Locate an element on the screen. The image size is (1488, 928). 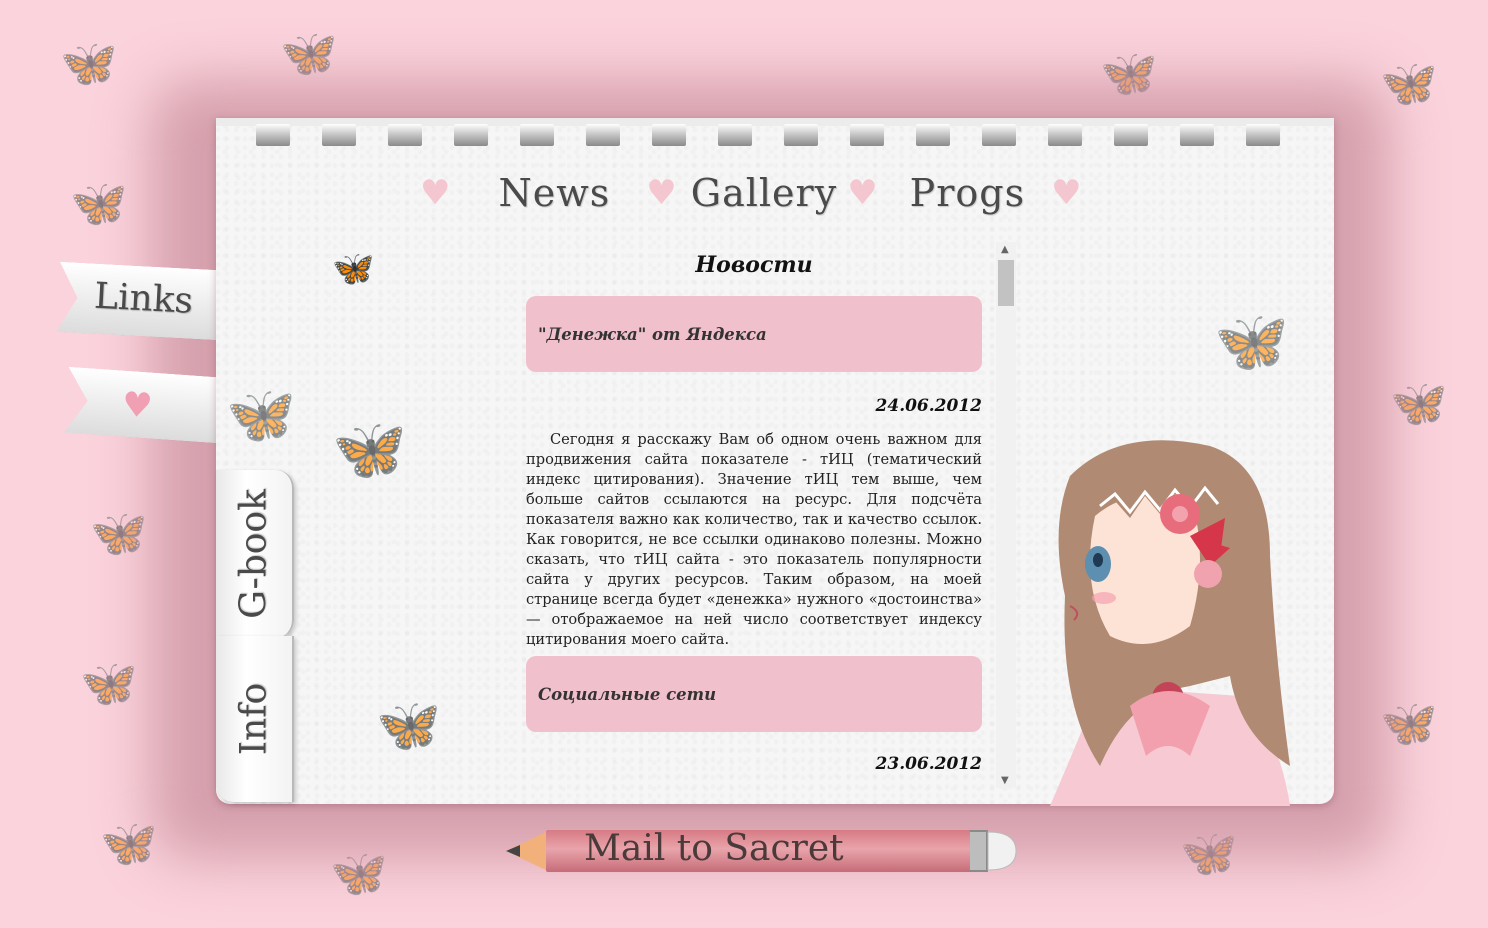
tab-gbook-label: G-book is located at coordinates (254, 554).